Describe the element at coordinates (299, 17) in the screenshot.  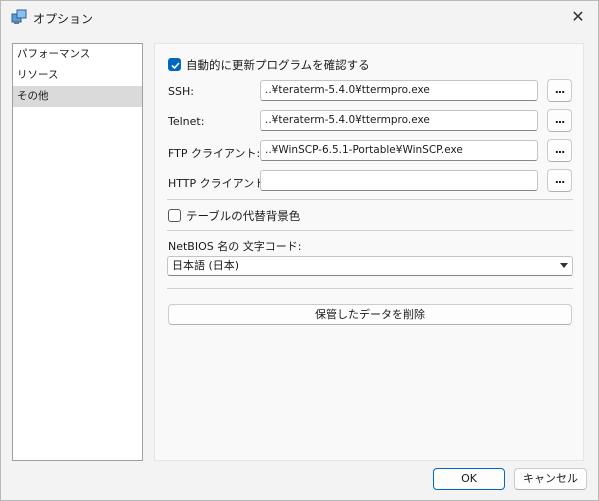
I see `title-bar: オプション ✕` at that location.